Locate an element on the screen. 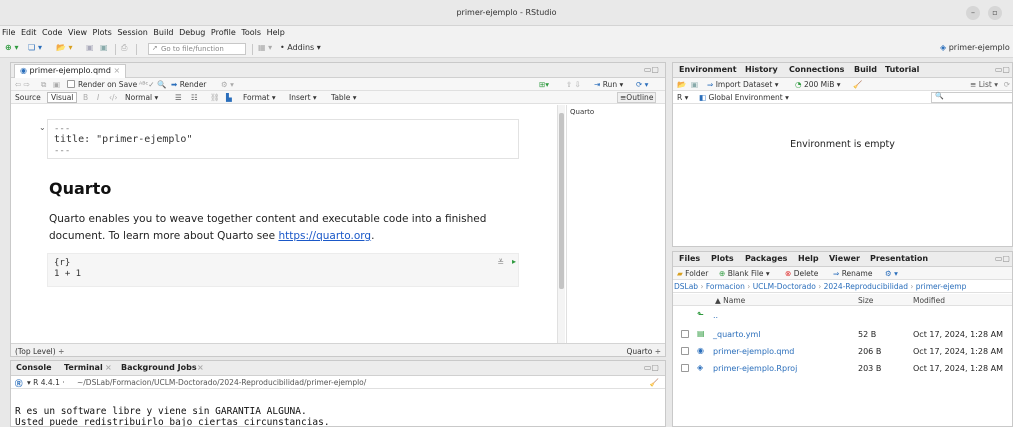 The image size is (1013, 427). global-env-select: ◧ Global Environment ▾ is located at coordinates (744, 97).